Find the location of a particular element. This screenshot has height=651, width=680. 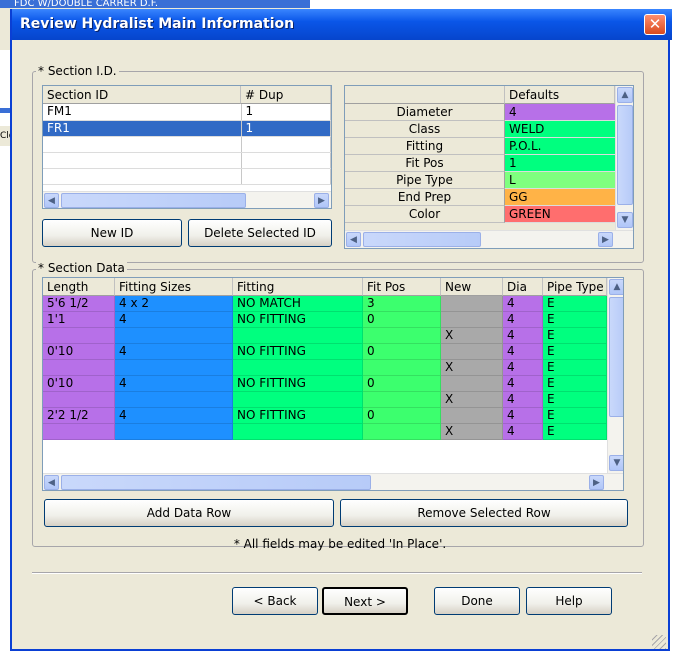

delete-selected-id-button: Delete Selected ID is located at coordinates (260, 233).